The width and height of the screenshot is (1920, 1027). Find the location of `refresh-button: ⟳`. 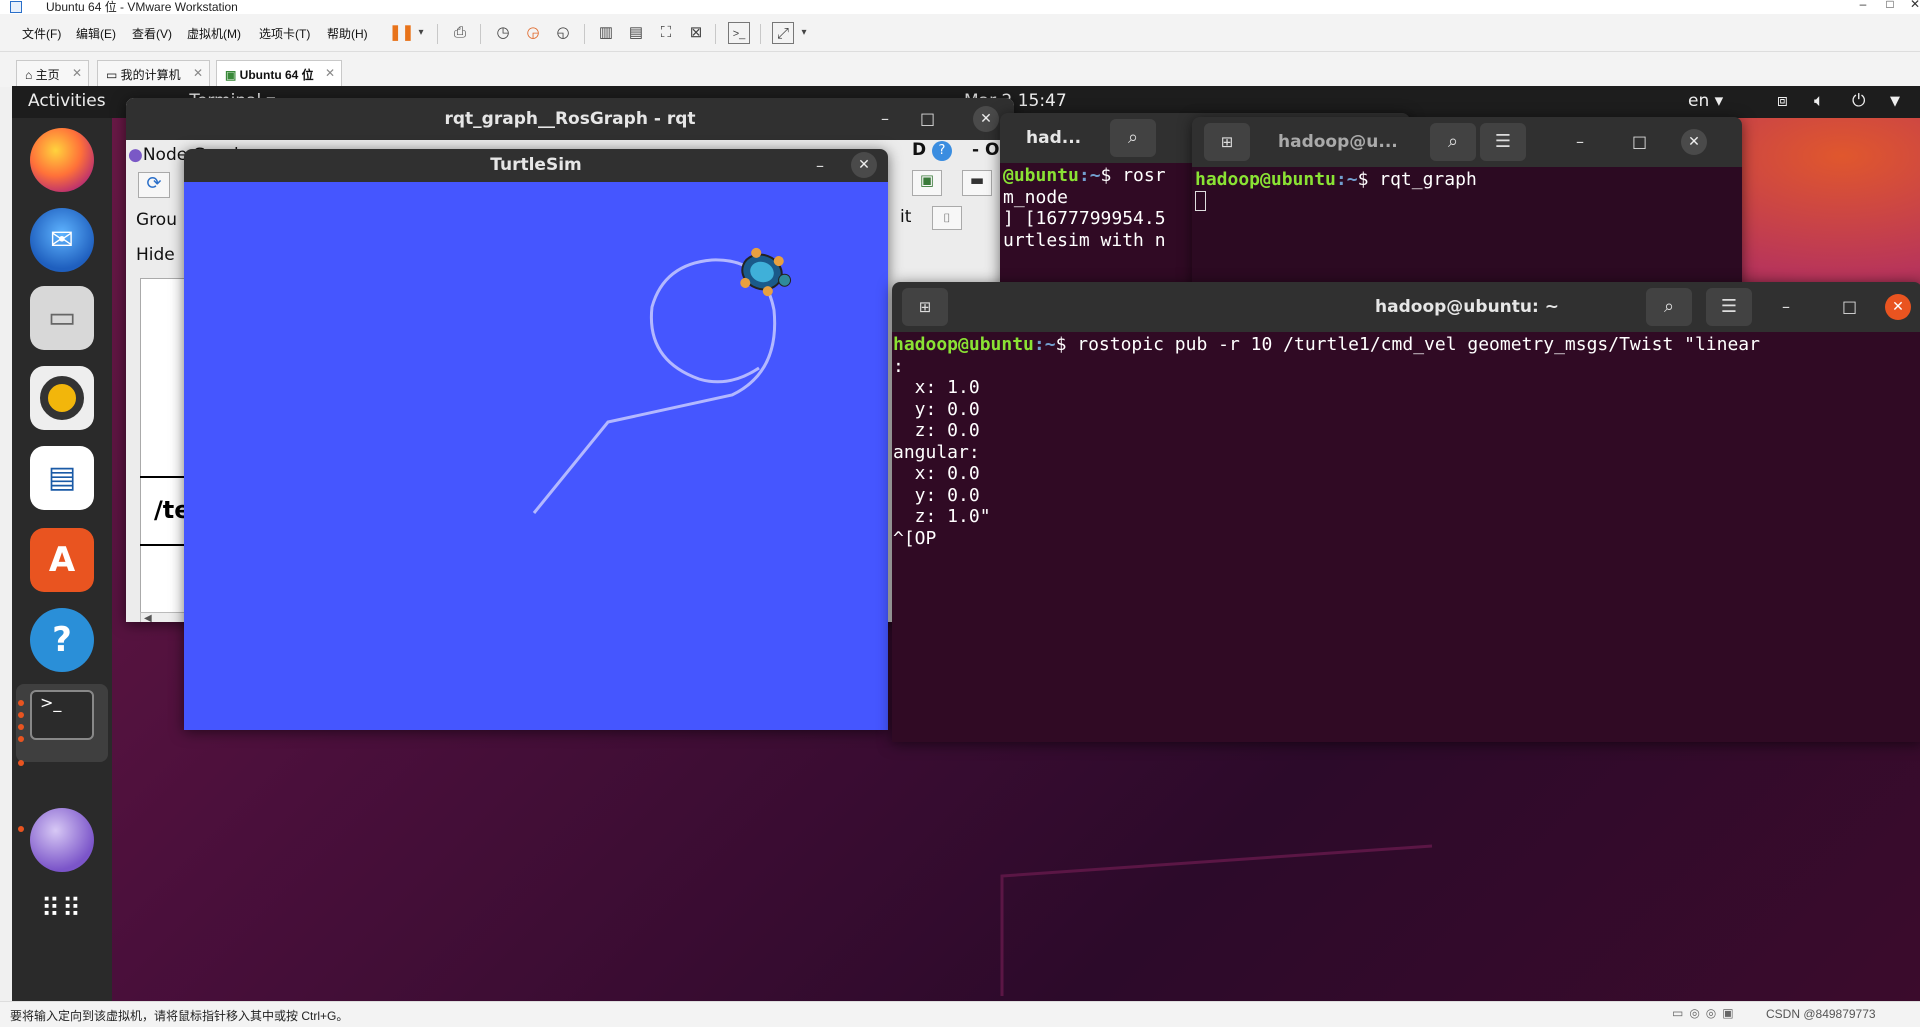

refresh-button: ⟳ is located at coordinates (154, 185).